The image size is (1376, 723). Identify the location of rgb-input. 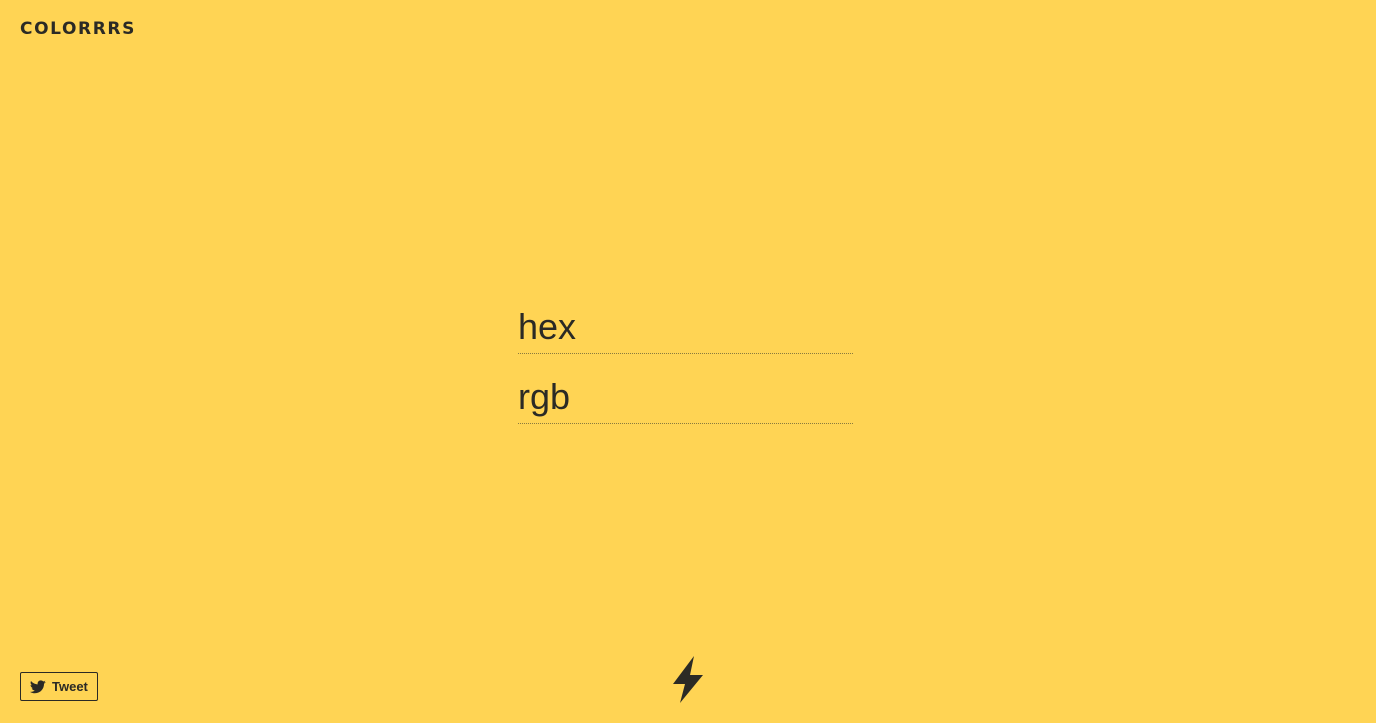
(685, 397).